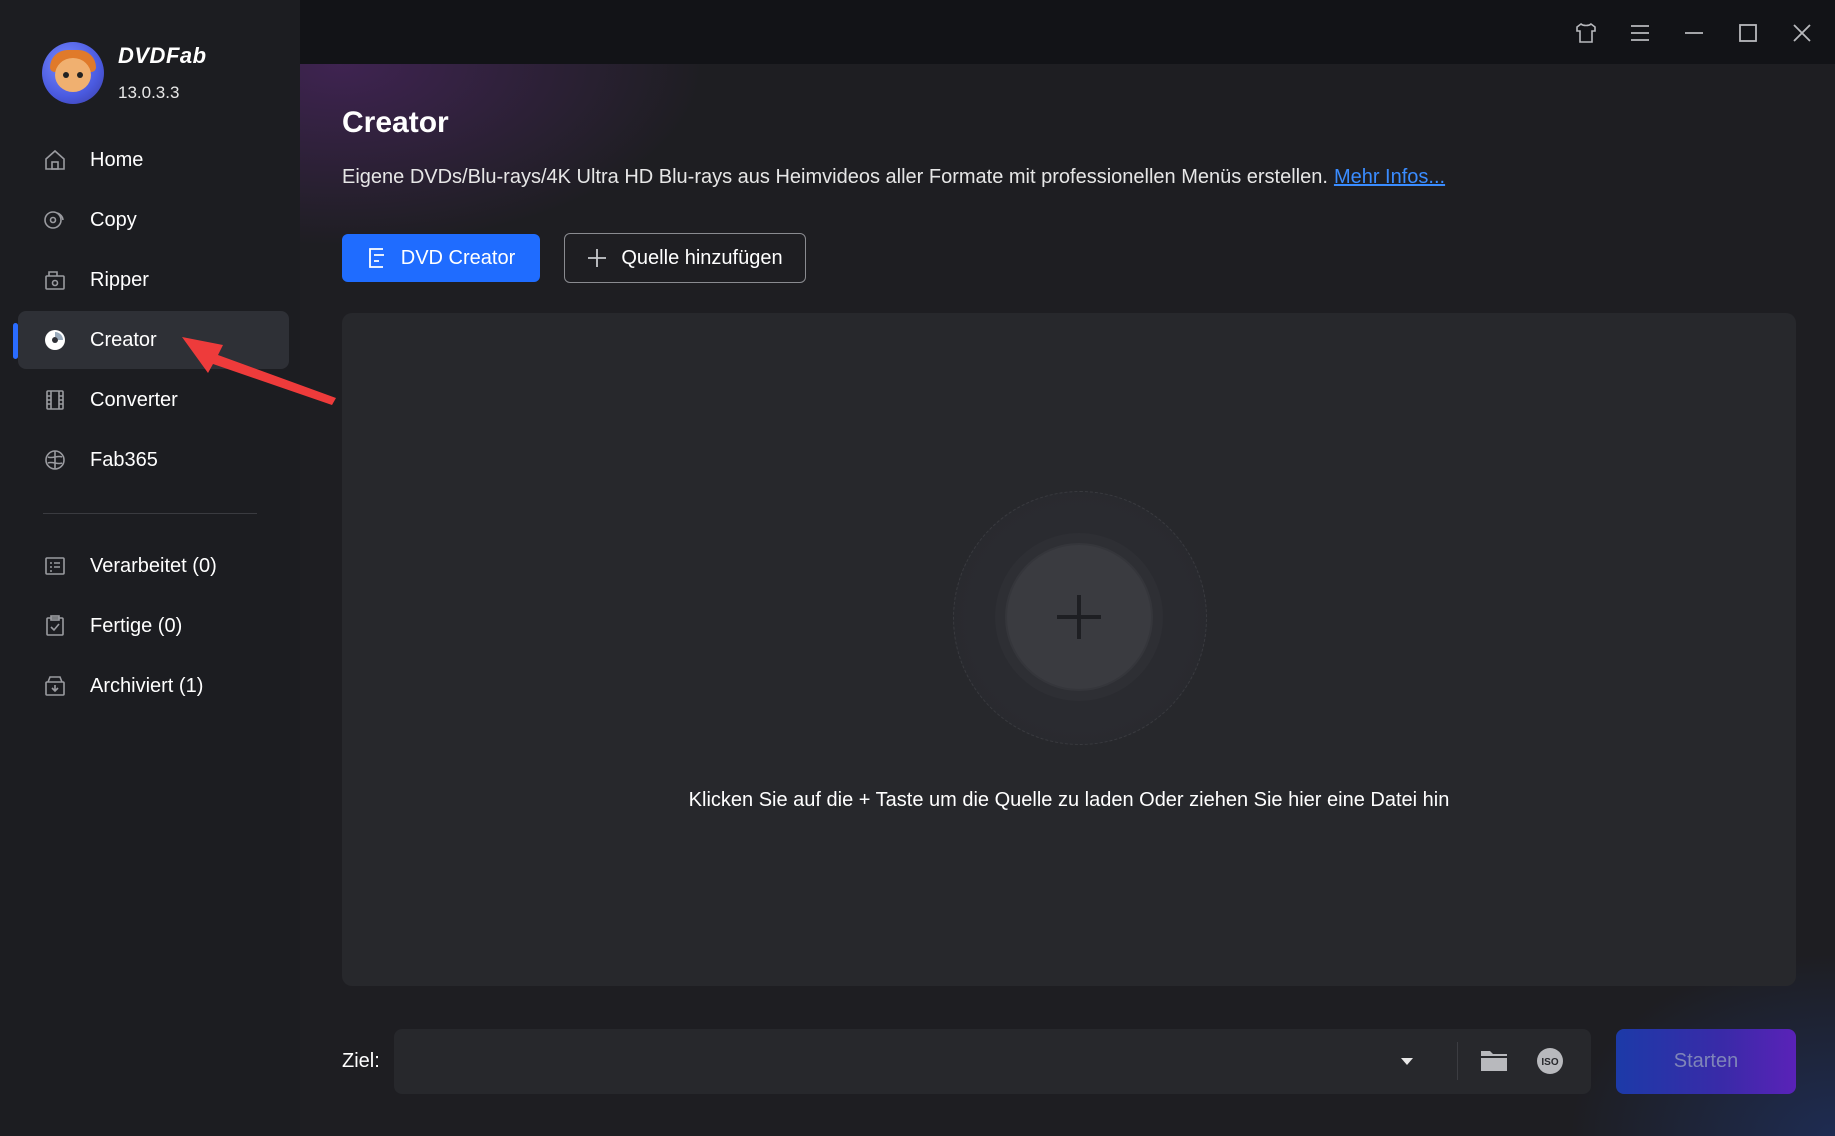 The height and width of the screenshot is (1136, 1835). What do you see at coordinates (55, 280) in the screenshot?
I see `ripper-icon` at bounding box center [55, 280].